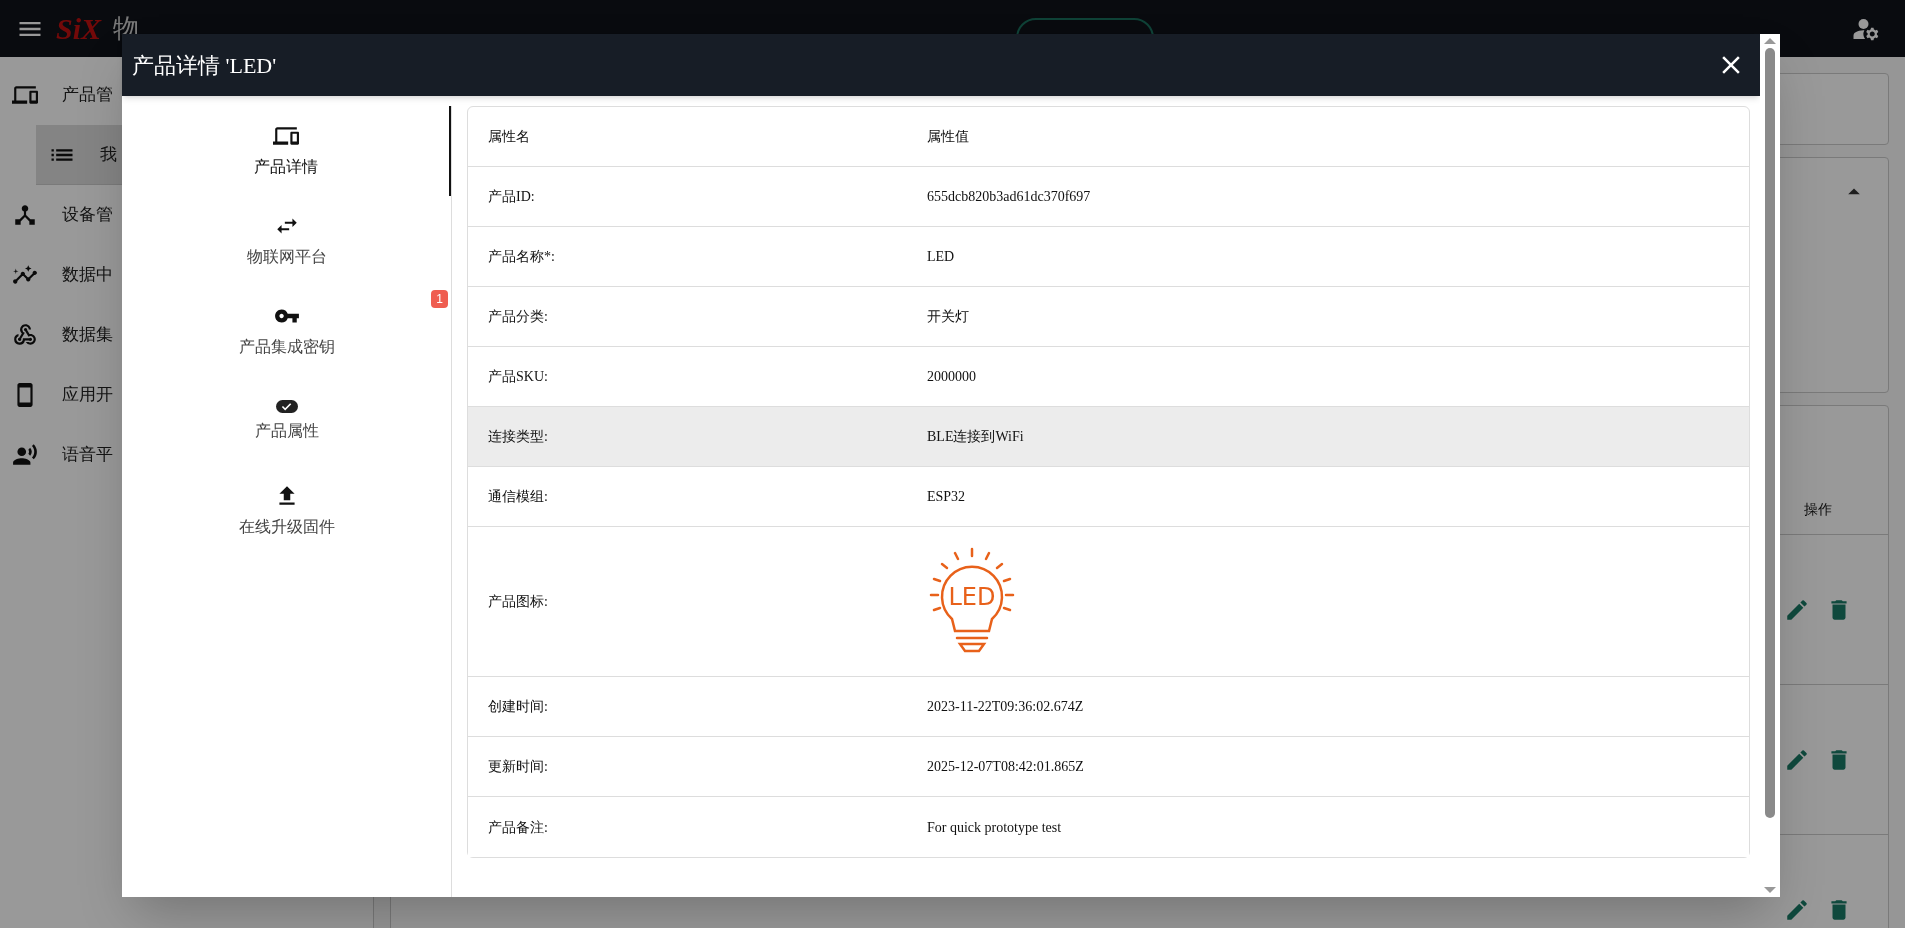  I want to click on property-name: 连接类型:, so click(517, 437).